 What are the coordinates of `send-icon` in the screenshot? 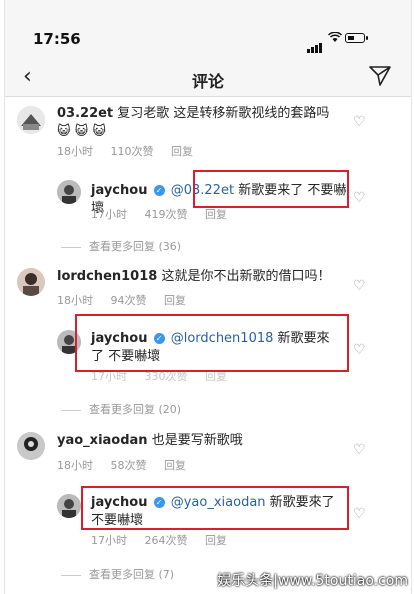 It's located at (380, 76).